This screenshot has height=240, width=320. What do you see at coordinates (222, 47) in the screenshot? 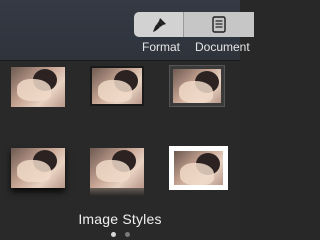
I see `document-label: Document` at bounding box center [222, 47].